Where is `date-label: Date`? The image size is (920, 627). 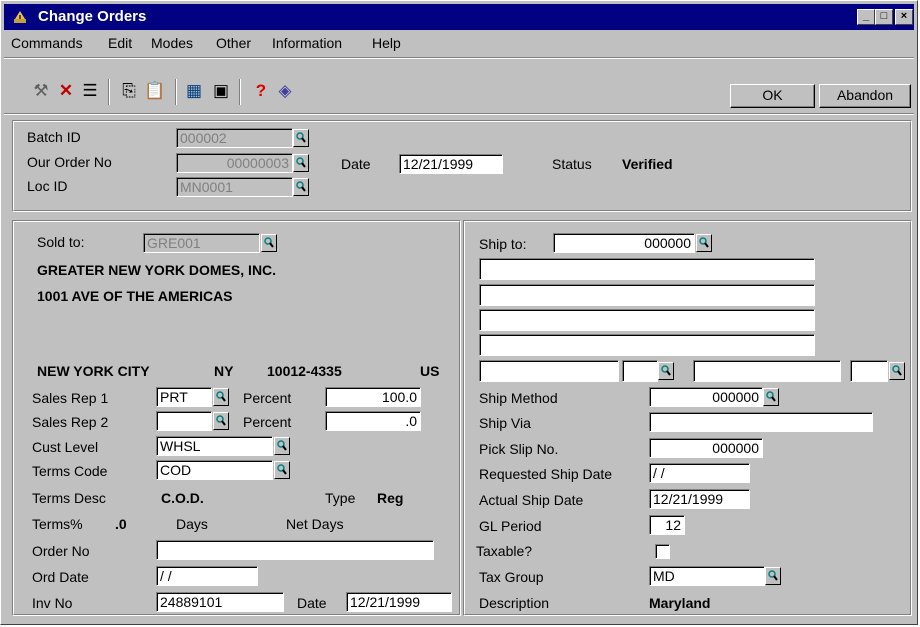 date-label: Date is located at coordinates (356, 164).